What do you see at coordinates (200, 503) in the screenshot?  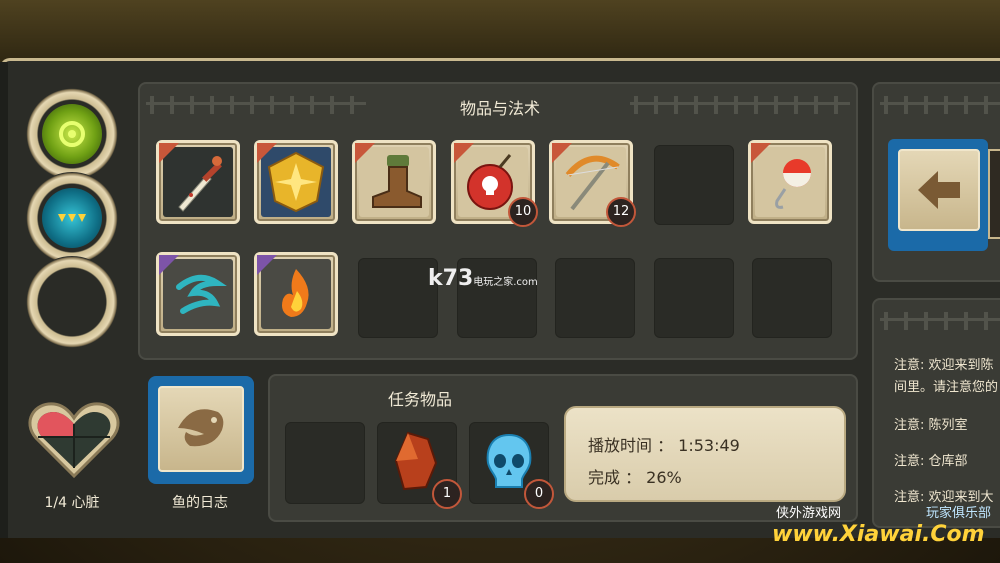 I see `fish-log-label: 鱼的日志` at bounding box center [200, 503].